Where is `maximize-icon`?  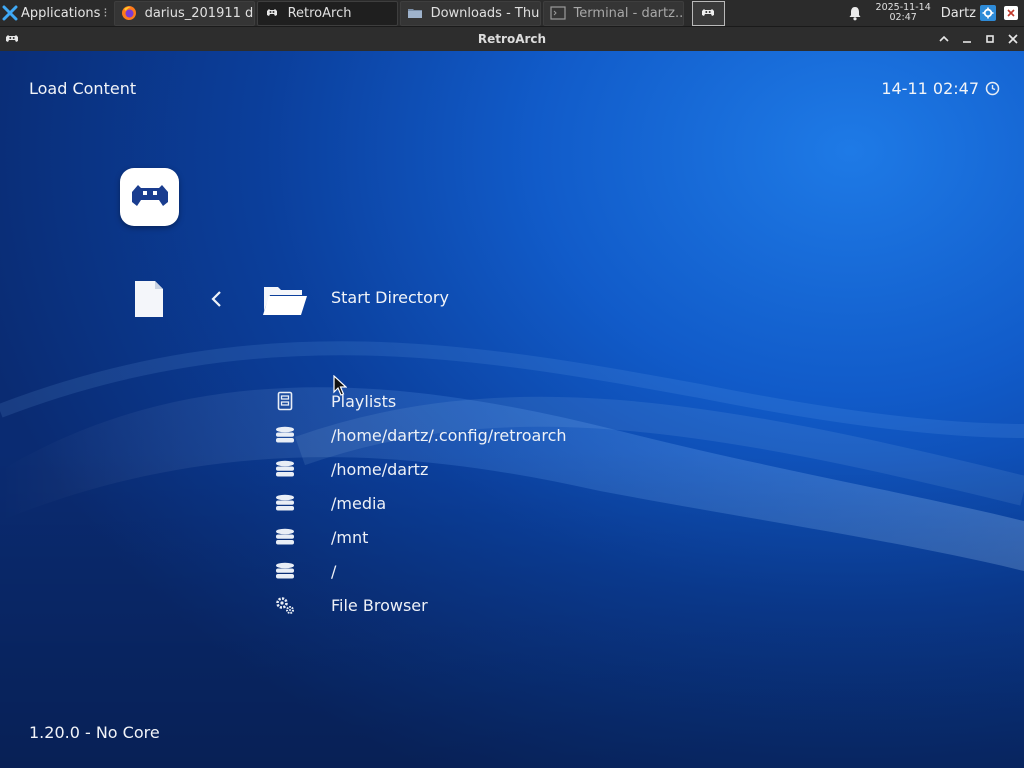 maximize-icon is located at coordinates (990, 39).